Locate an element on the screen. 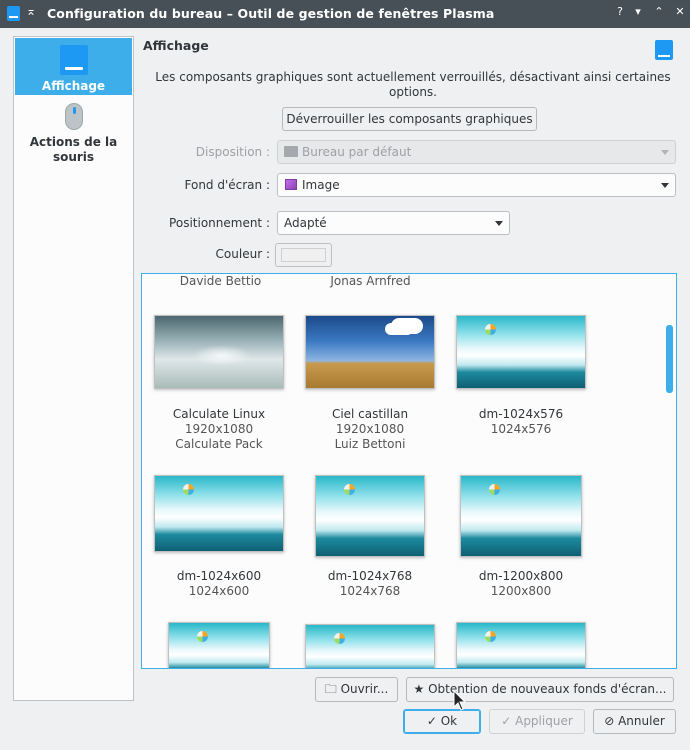 The height and width of the screenshot is (750, 690). color-label: Couleur : is located at coordinates (242, 254).